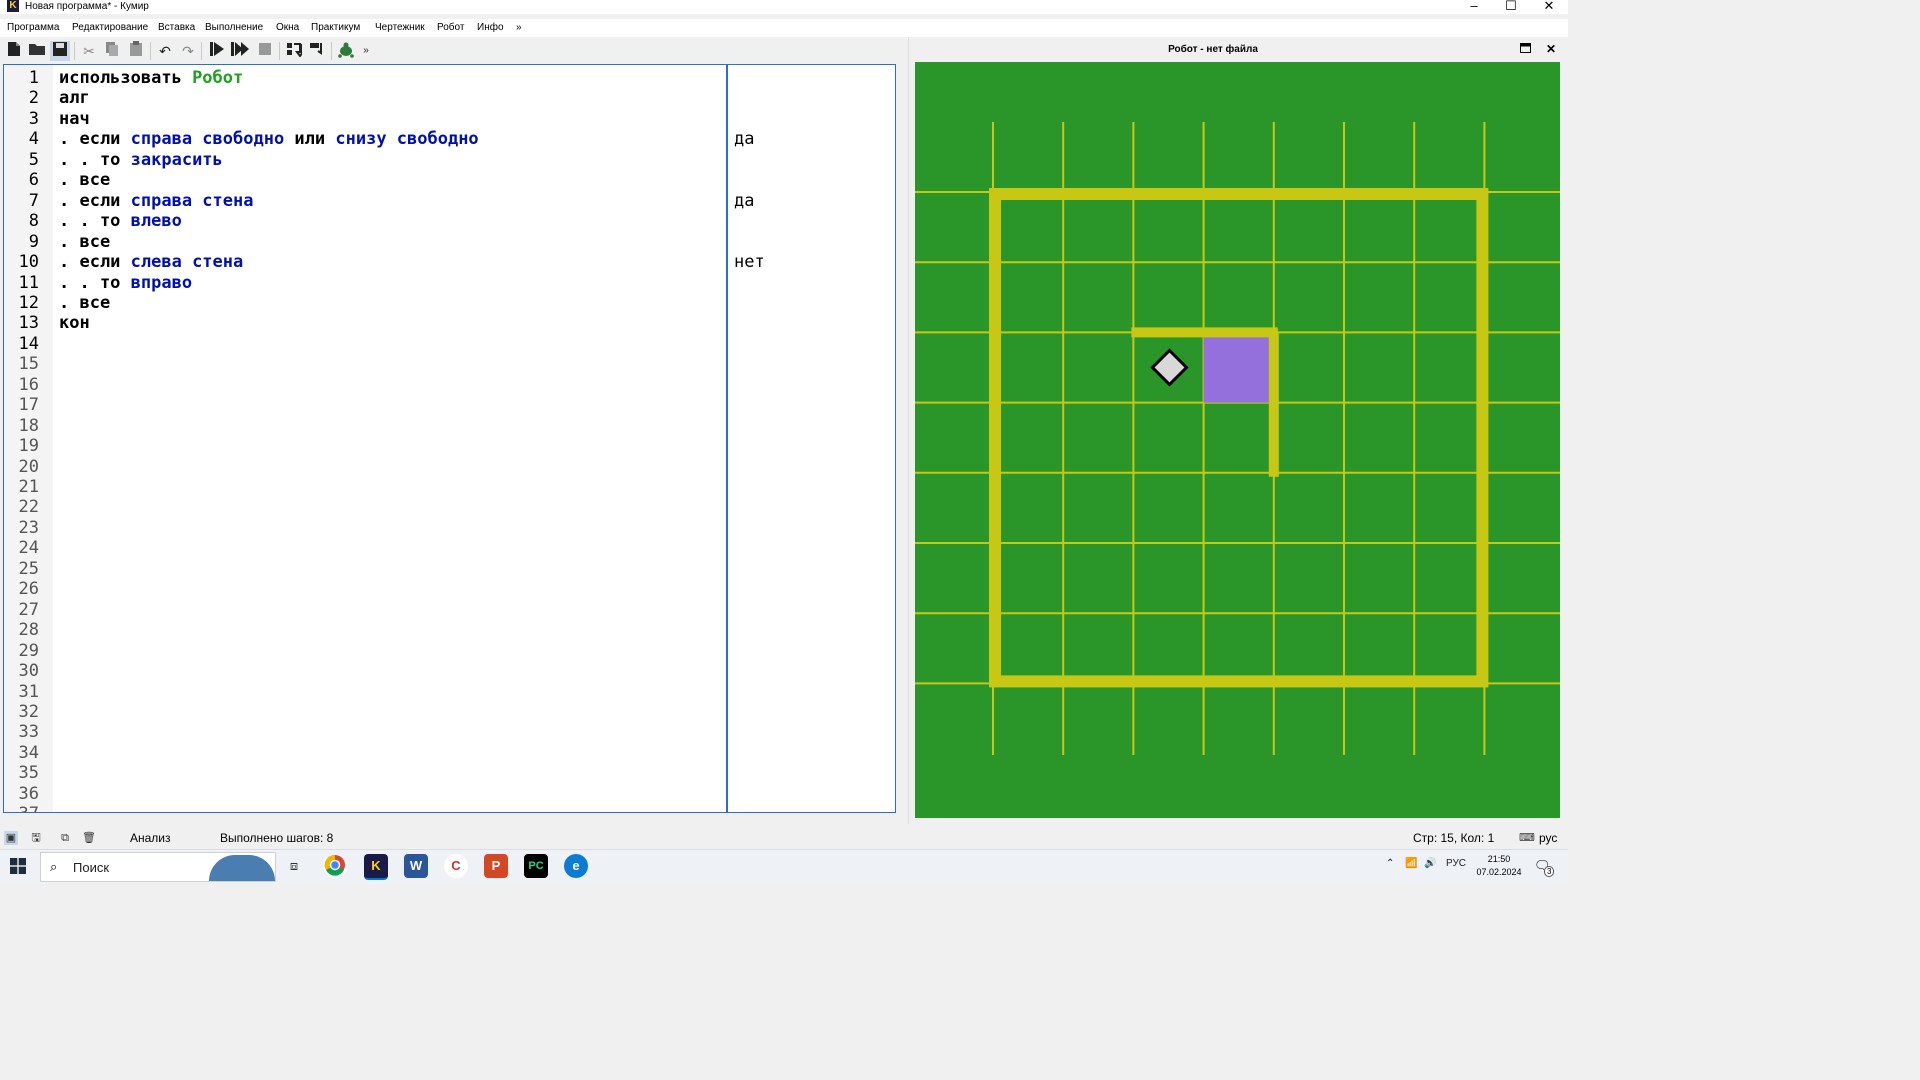  I want to click on kumir-taskbar-icon: K, so click(376, 867).